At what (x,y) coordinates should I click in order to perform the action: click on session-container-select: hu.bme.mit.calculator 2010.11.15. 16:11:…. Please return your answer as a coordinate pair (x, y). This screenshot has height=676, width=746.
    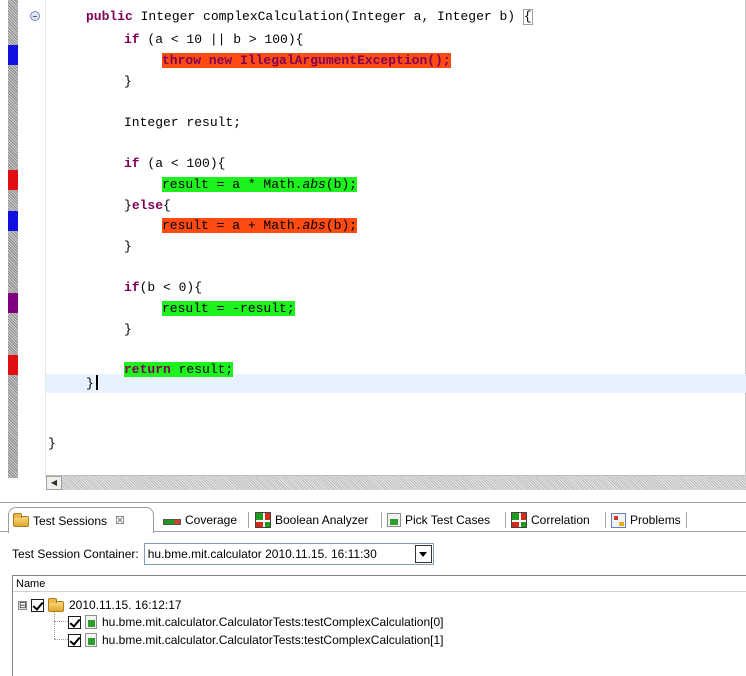
    Looking at the image, I should click on (288, 554).